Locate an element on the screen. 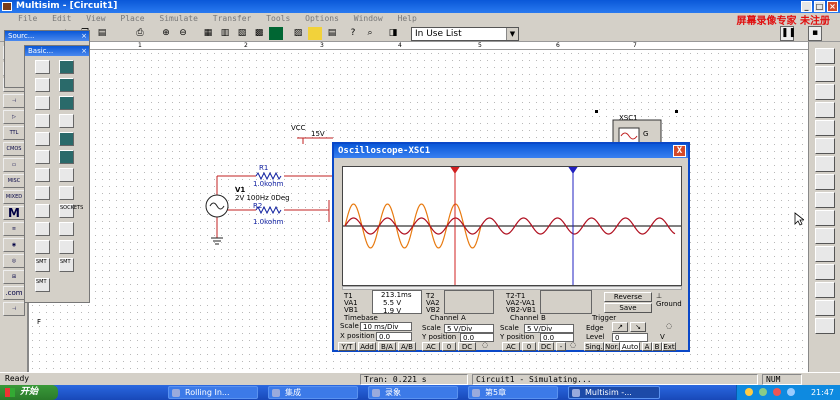 Image resolution: width=840 pixels, height=400 pixels. grapher-icon: ▩ is located at coordinates (259, 33).